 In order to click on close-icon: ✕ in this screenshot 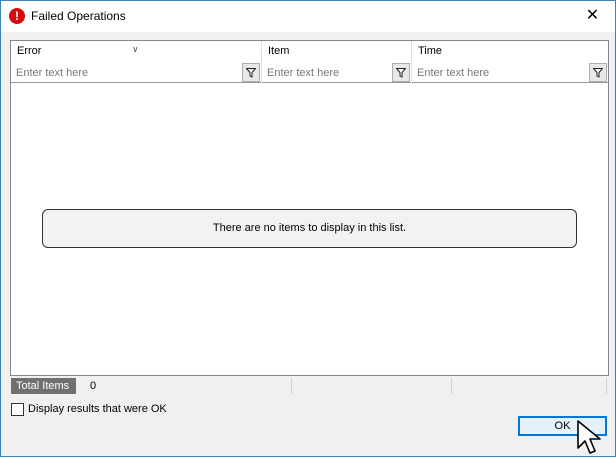, I will do `click(592, 15)`.